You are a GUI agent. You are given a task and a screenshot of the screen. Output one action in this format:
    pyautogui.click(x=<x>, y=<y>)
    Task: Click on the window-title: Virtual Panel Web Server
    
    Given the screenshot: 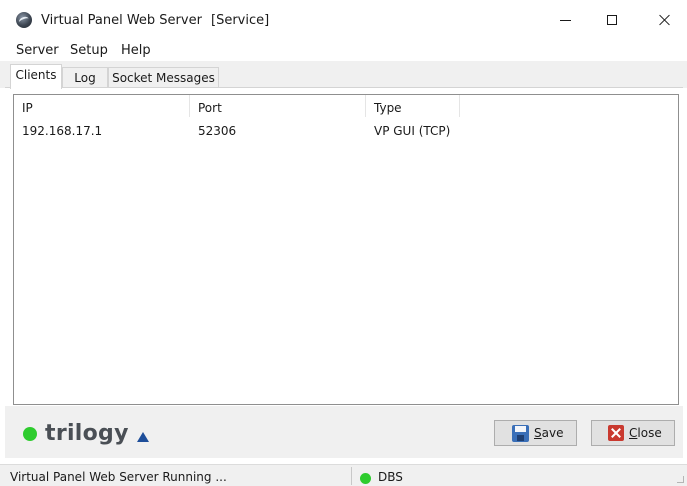 What is the action you would take?
    pyautogui.click(x=121, y=20)
    